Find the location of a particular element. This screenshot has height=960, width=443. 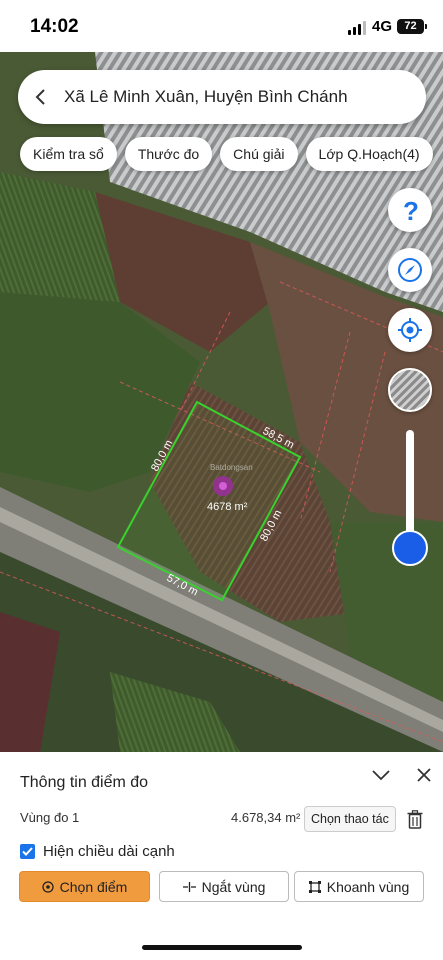

help-button: ? is located at coordinates (410, 210).